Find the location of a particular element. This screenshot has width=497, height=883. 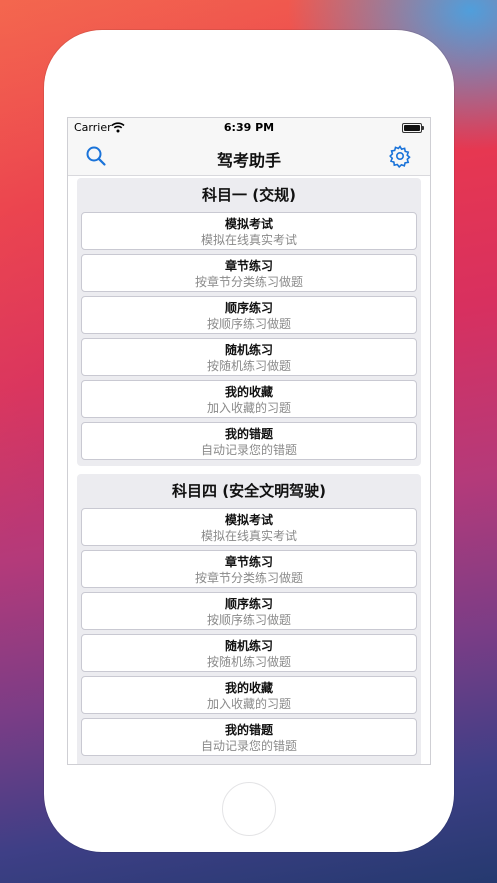

section-title: 科目一 (交规) is located at coordinates (249, 195).